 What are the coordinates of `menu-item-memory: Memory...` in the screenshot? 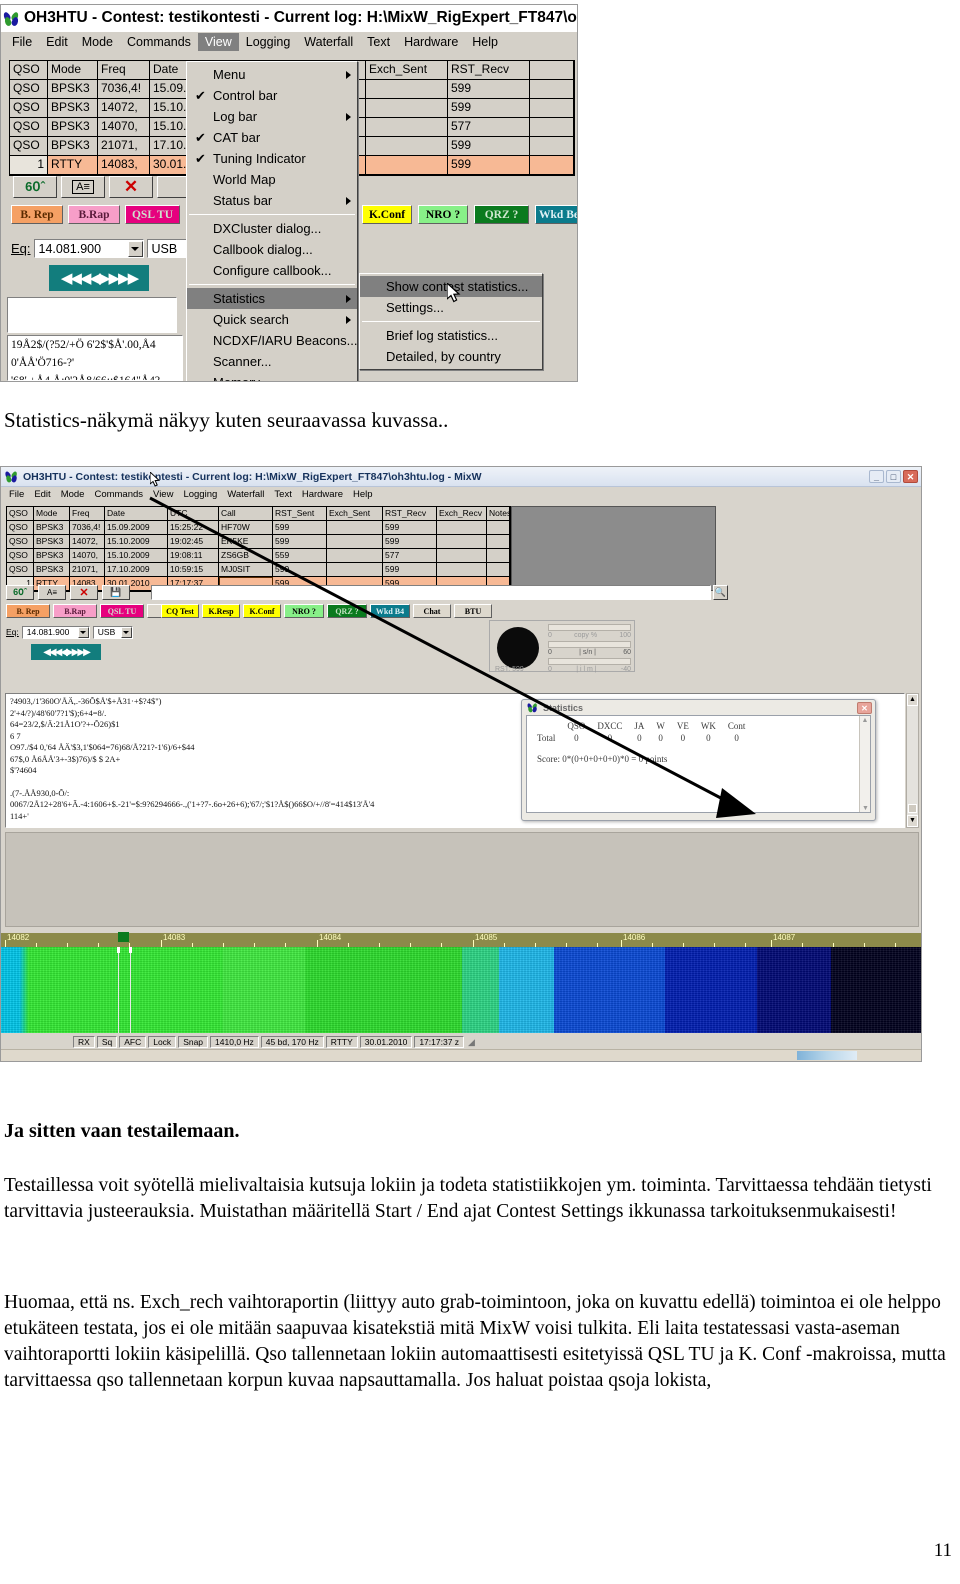 It's located at (272, 376).